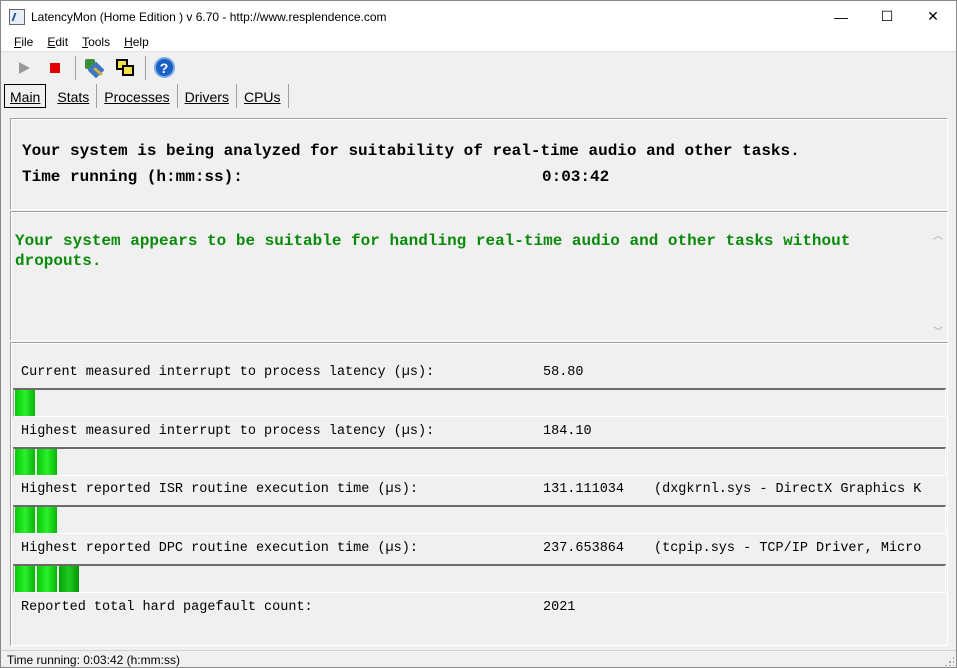 The image size is (957, 668). I want to click on menu-bar: File Edit Tools Help, so click(478, 42).